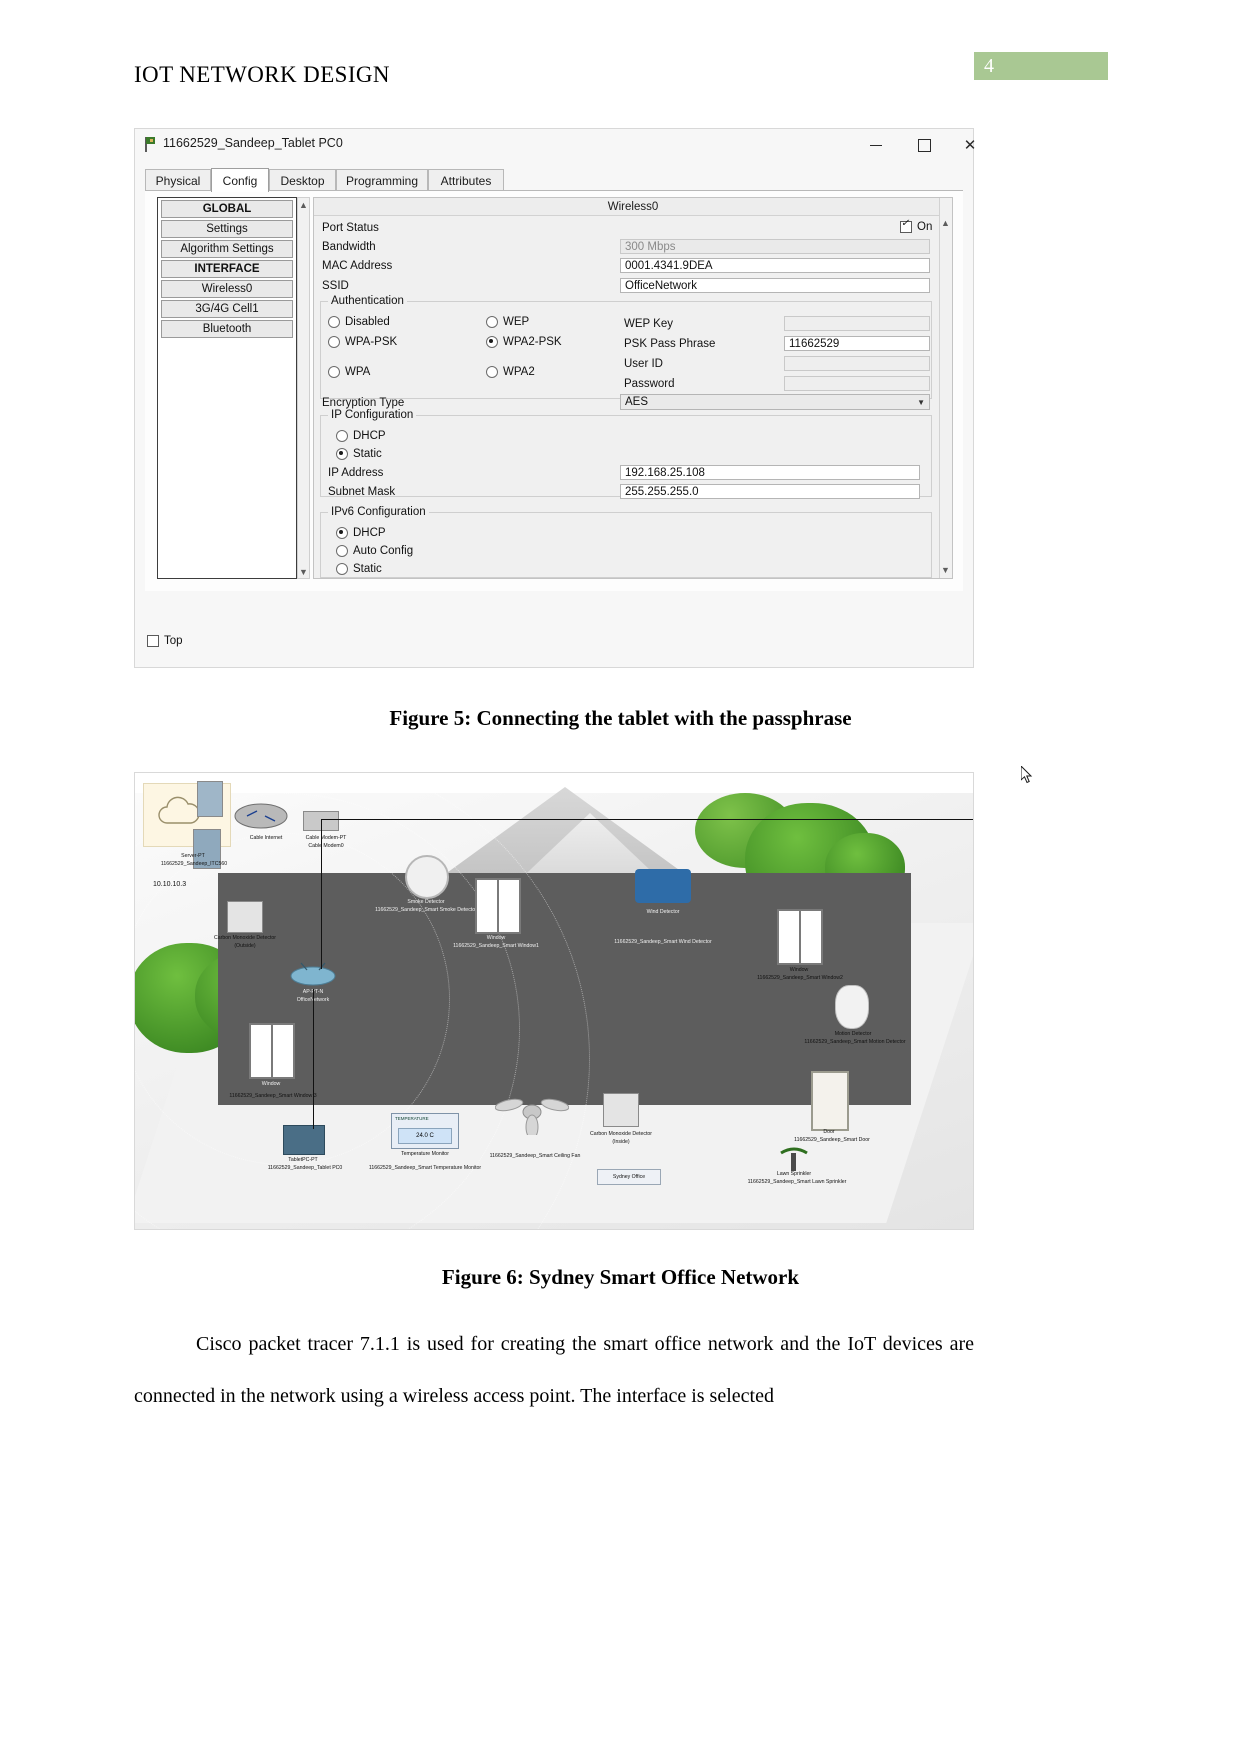  I want to click on label-window-1: Window, so click(496, 938).